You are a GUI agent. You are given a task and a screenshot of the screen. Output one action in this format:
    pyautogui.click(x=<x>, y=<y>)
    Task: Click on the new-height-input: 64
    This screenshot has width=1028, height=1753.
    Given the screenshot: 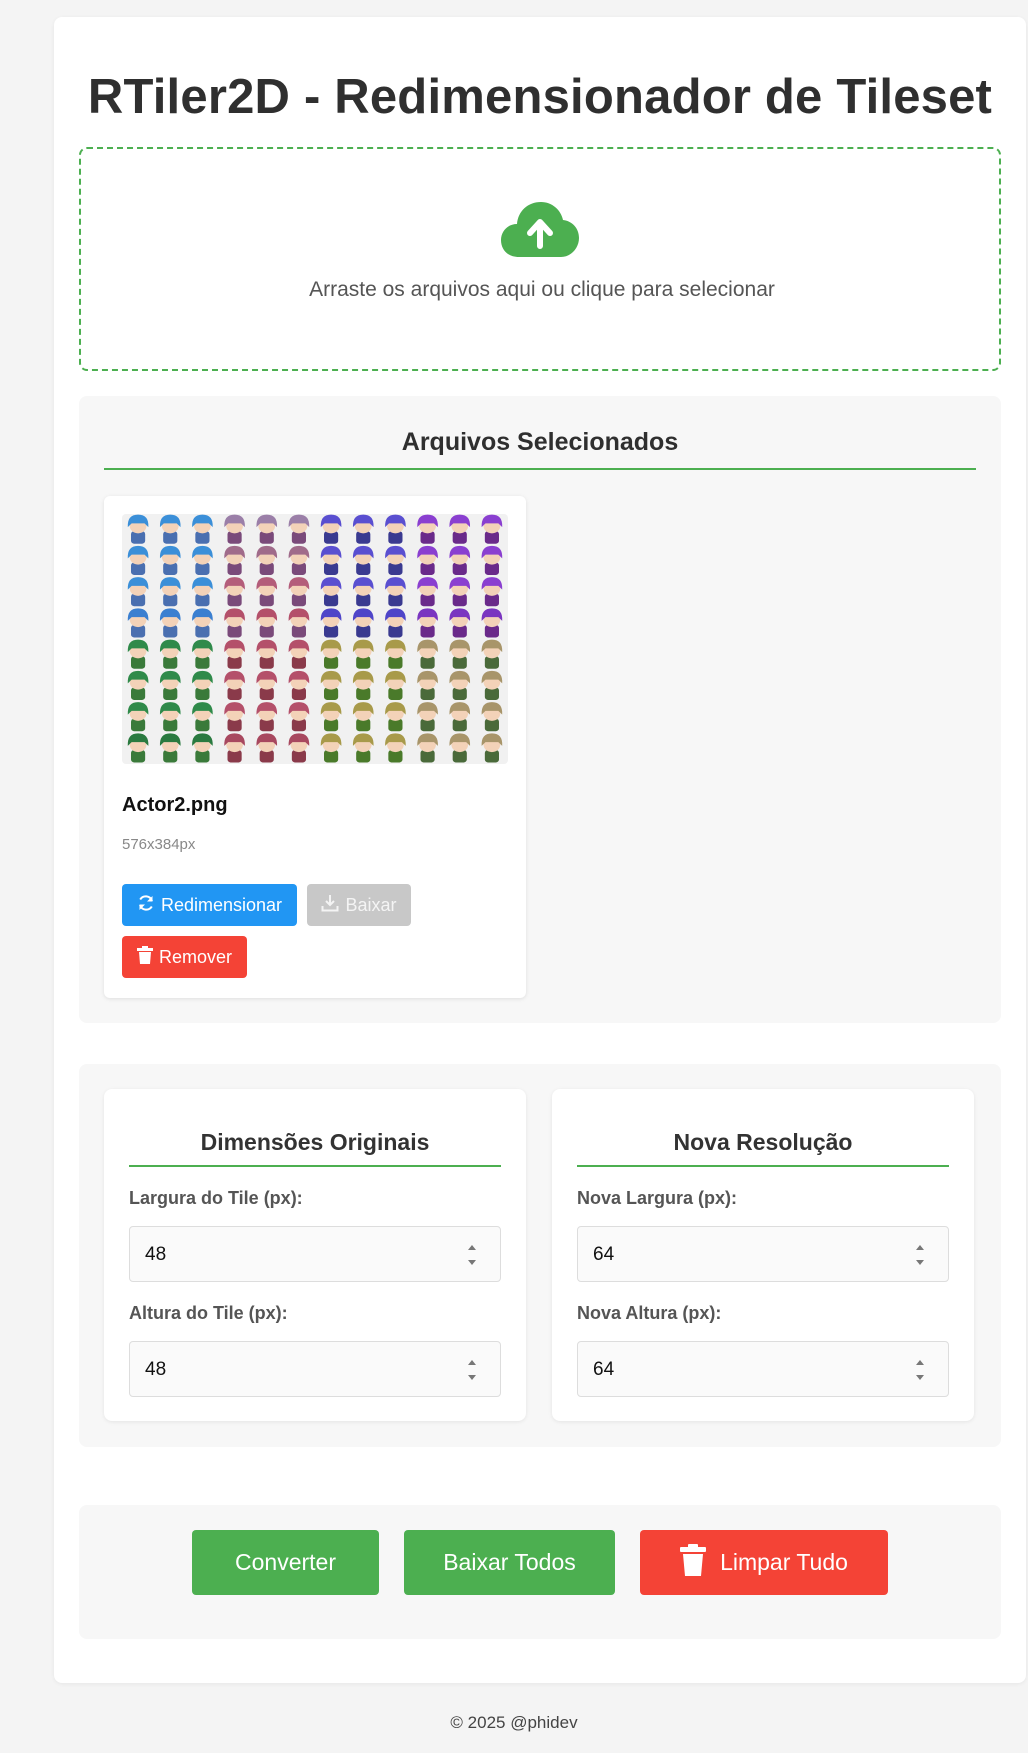 What is the action you would take?
    pyautogui.click(x=763, y=1369)
    